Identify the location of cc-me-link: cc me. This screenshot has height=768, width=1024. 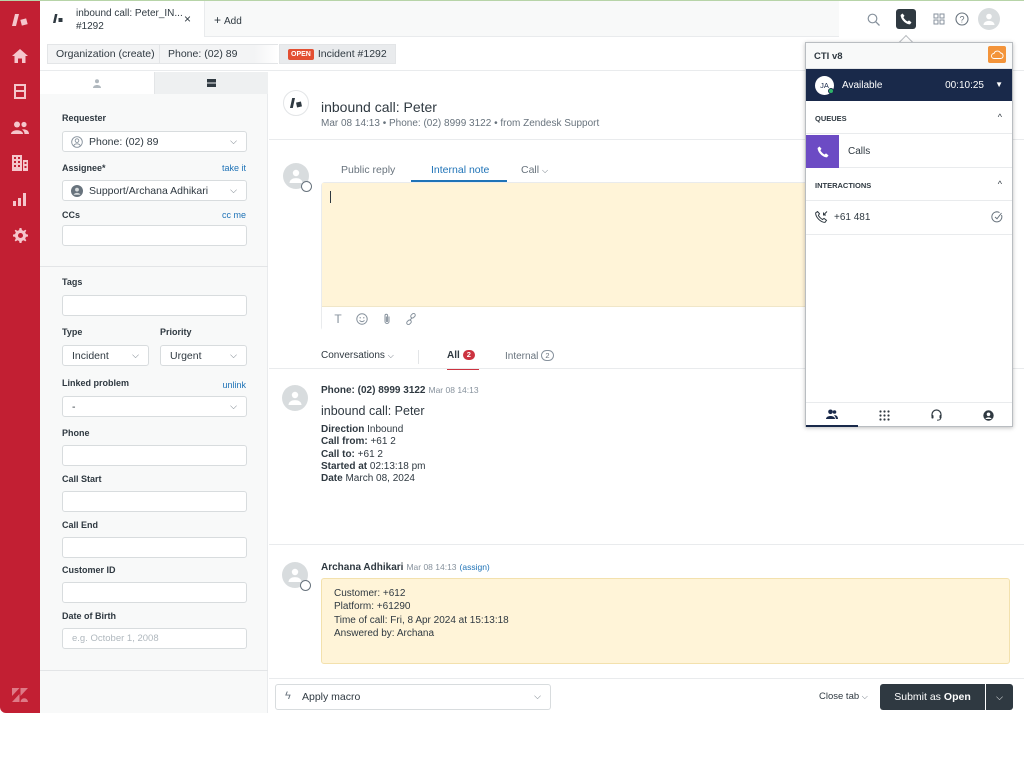
(234, 215).